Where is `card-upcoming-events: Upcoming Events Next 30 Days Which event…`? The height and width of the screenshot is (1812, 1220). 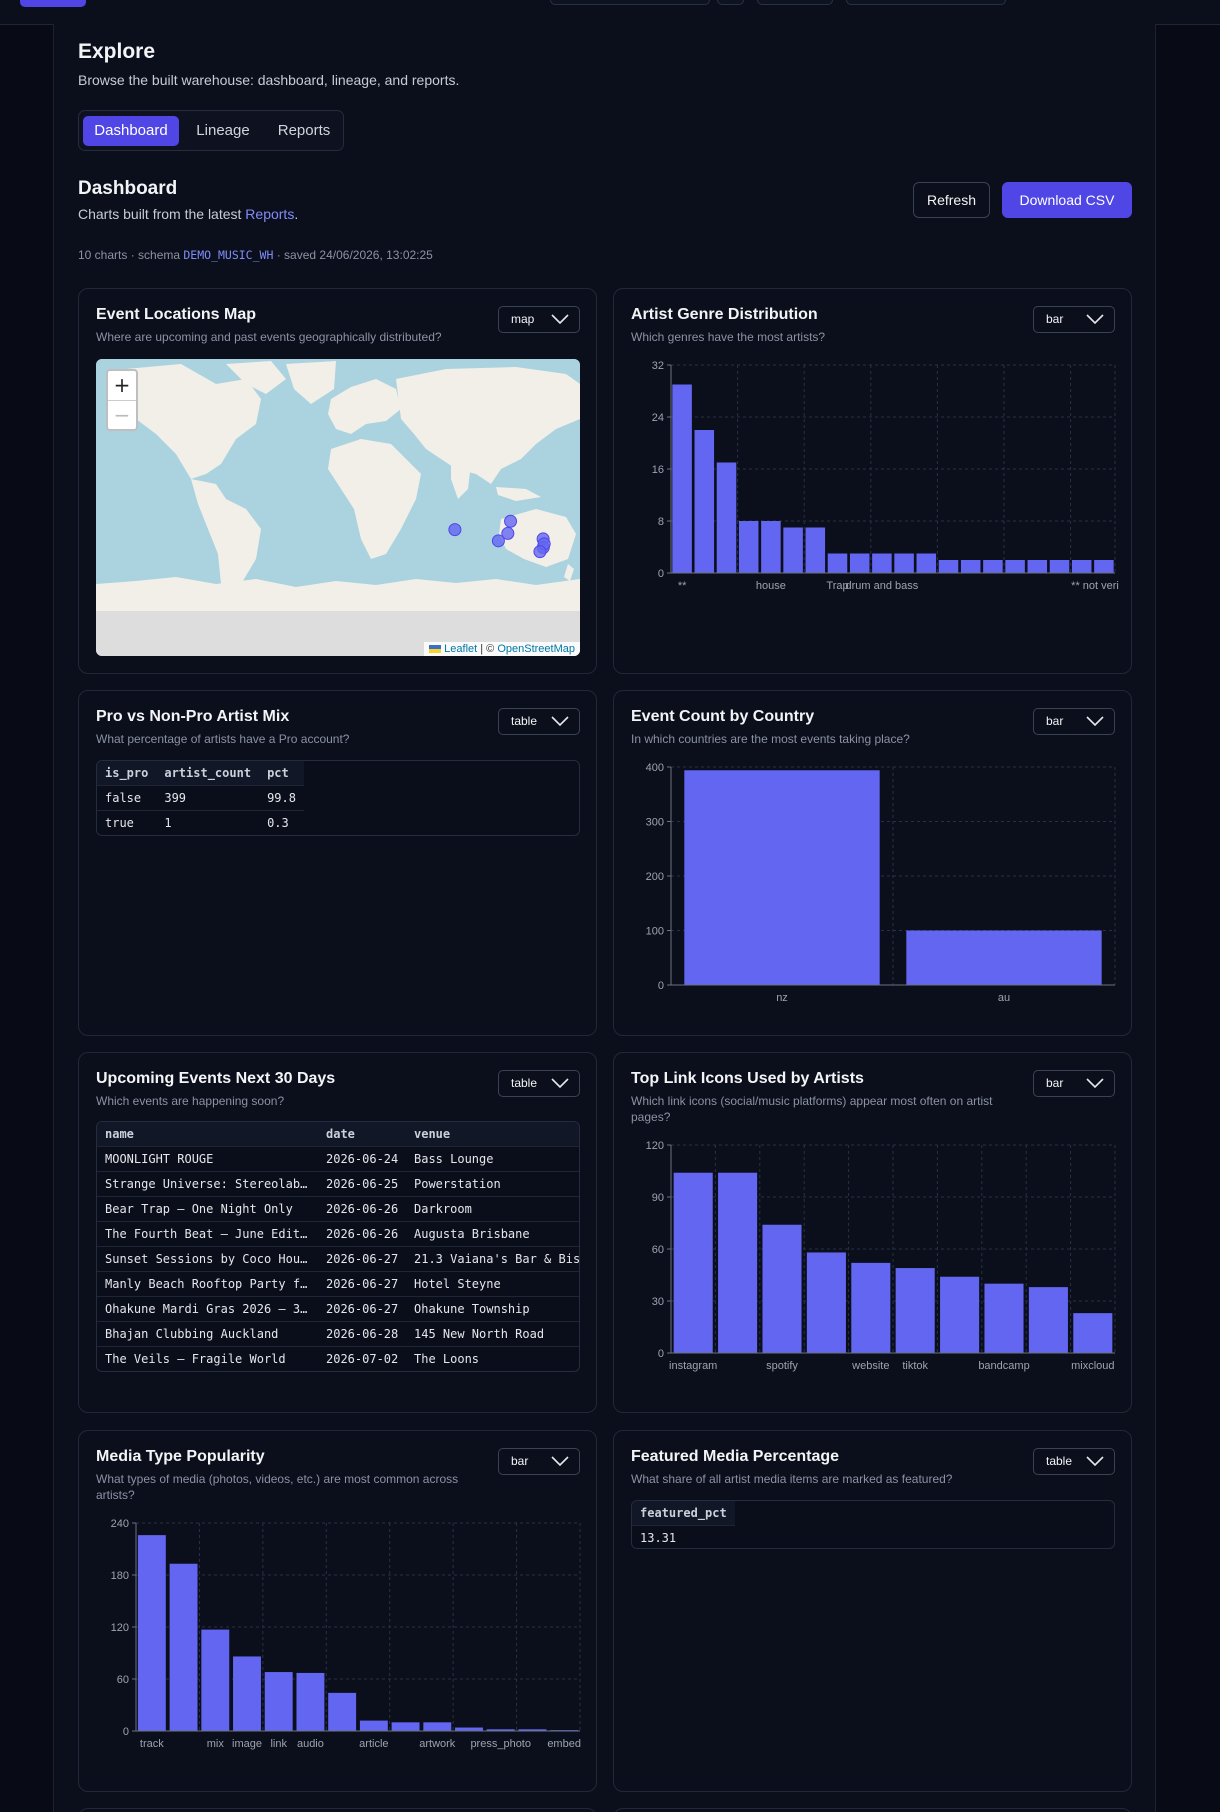
card-upcoming-events: Upcoming Events Next 30 Days Which event… is located at coordinates (337, 1232).